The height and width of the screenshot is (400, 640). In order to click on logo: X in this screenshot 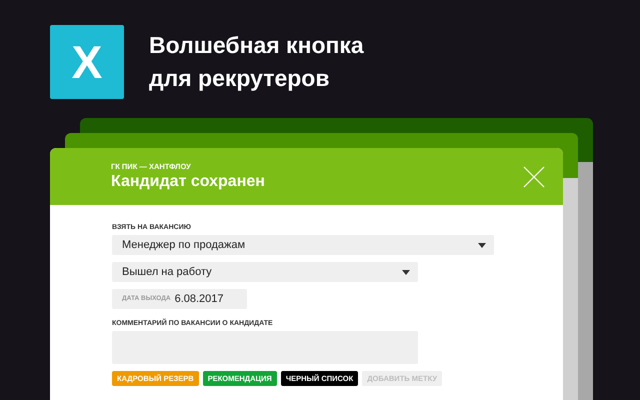, I will do `click(87, 62)`.